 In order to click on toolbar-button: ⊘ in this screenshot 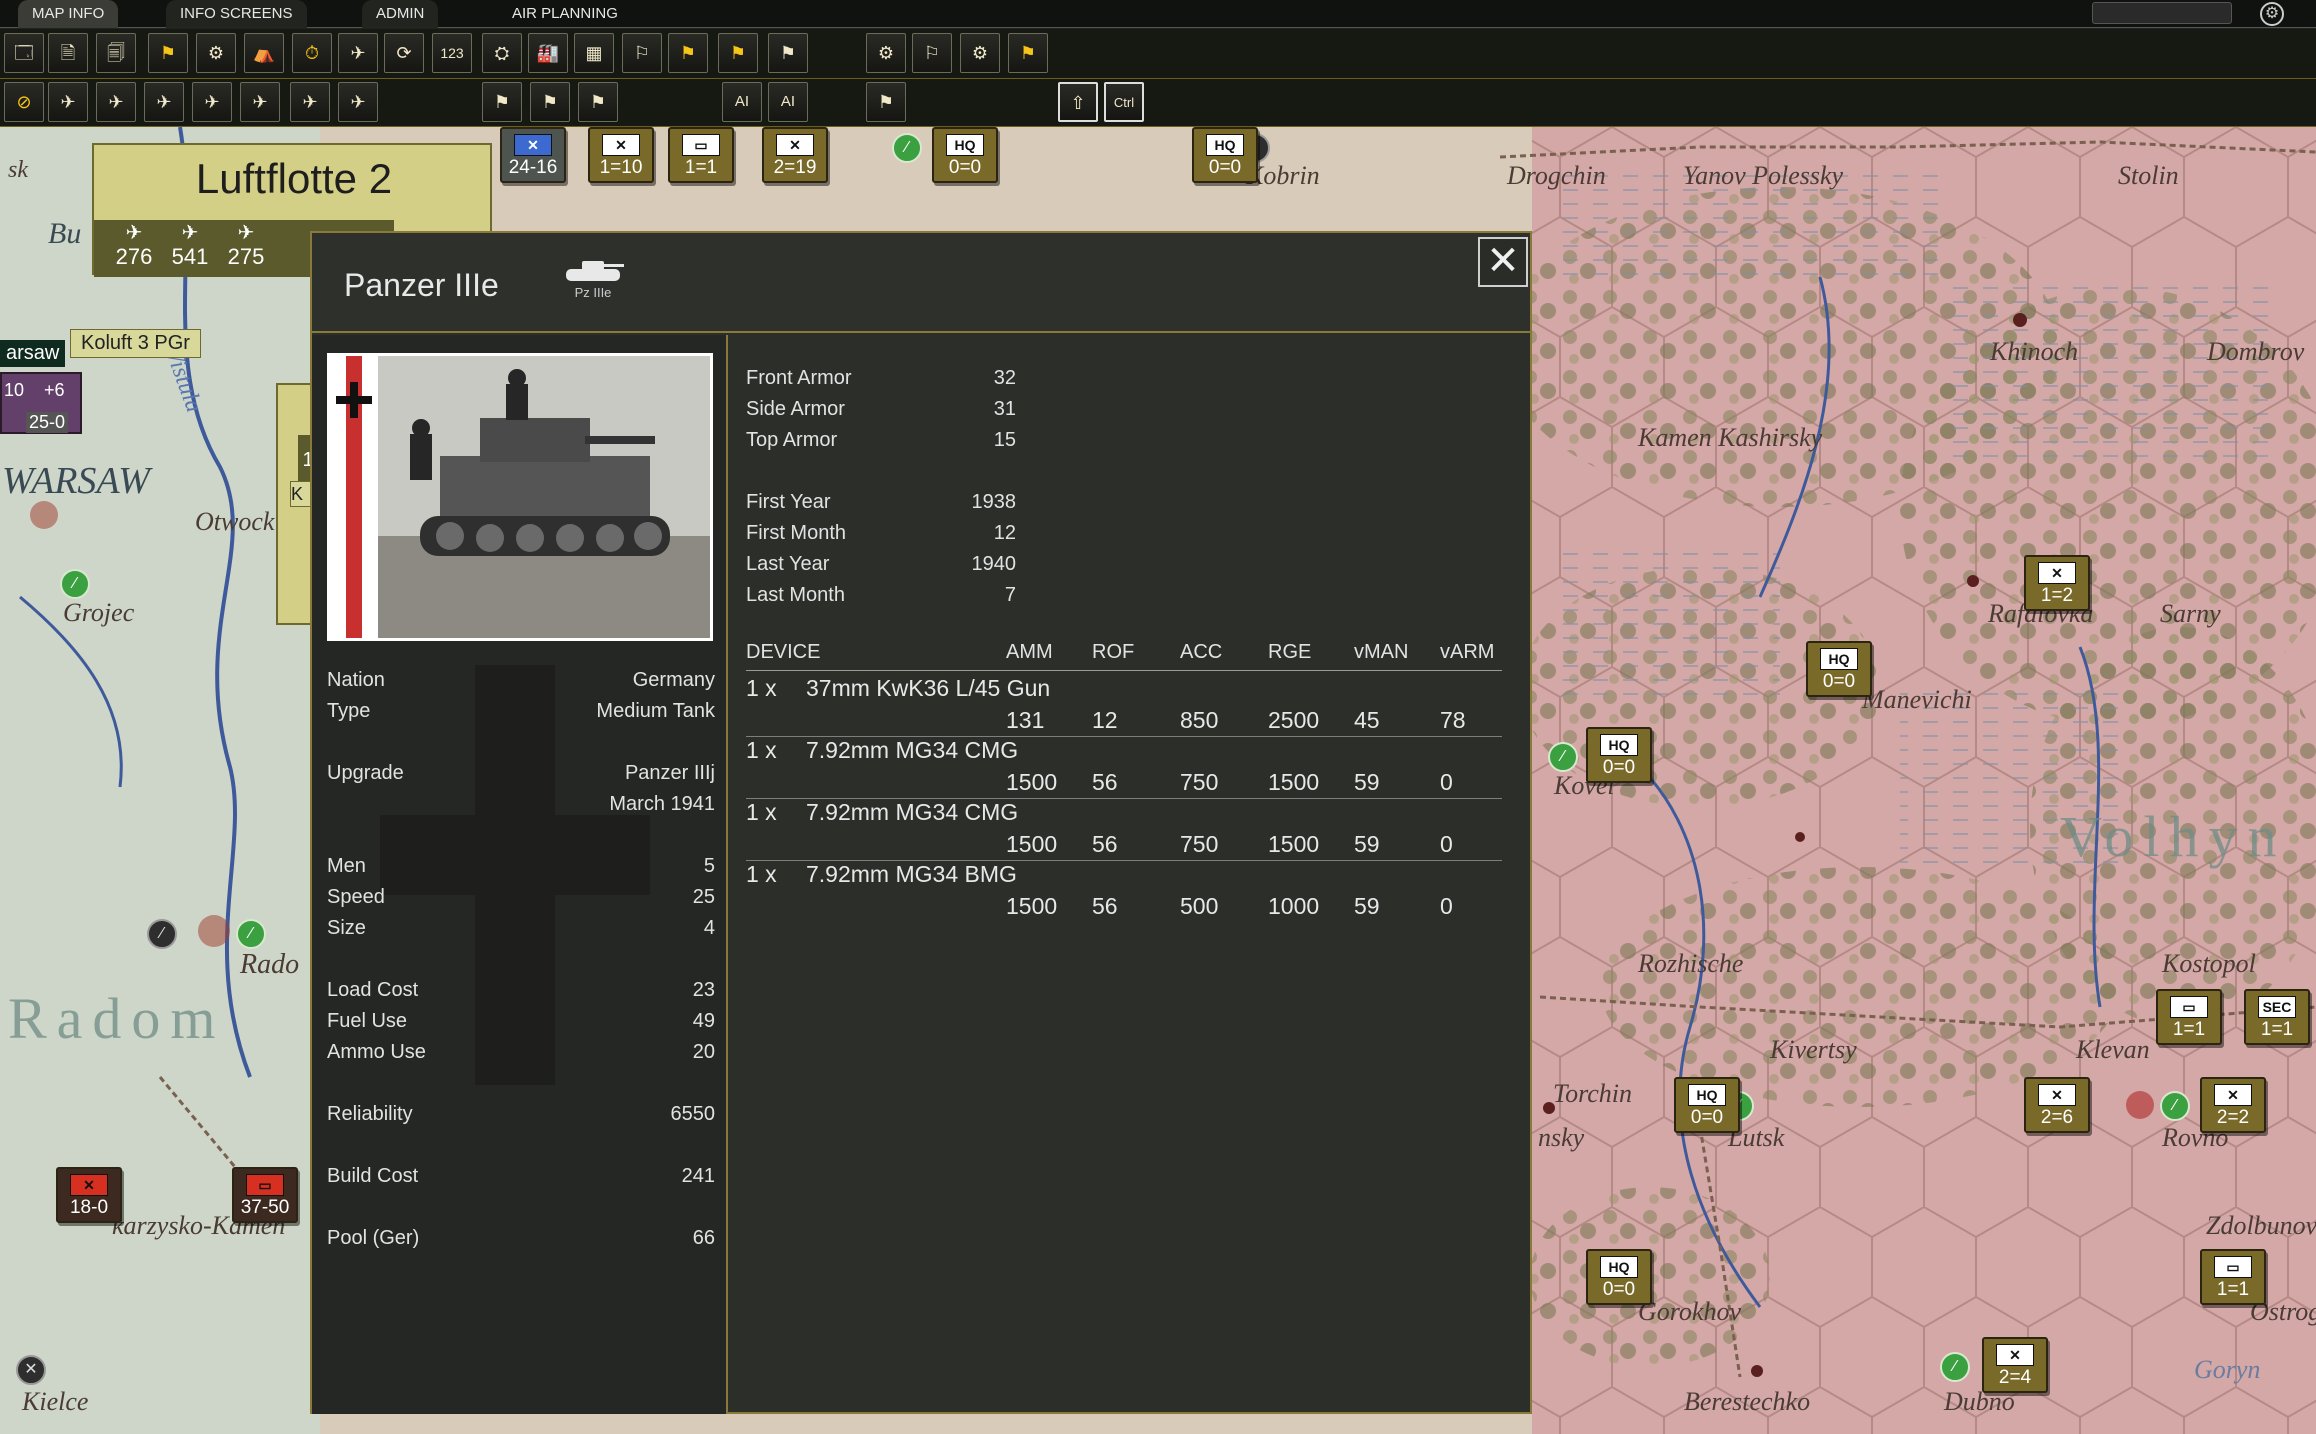, I will do `click(24, 102)`.